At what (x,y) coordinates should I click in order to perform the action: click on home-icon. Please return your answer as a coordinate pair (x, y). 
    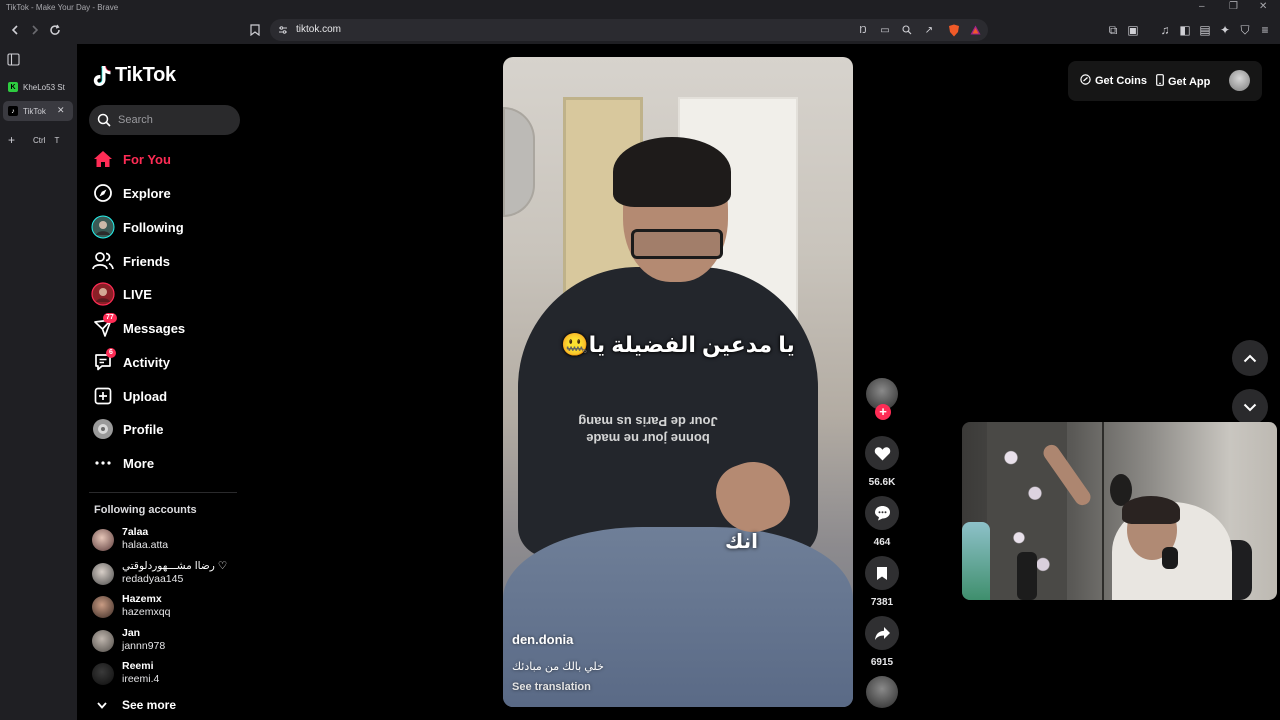
    Looking at the image, I should click on (103, 159).